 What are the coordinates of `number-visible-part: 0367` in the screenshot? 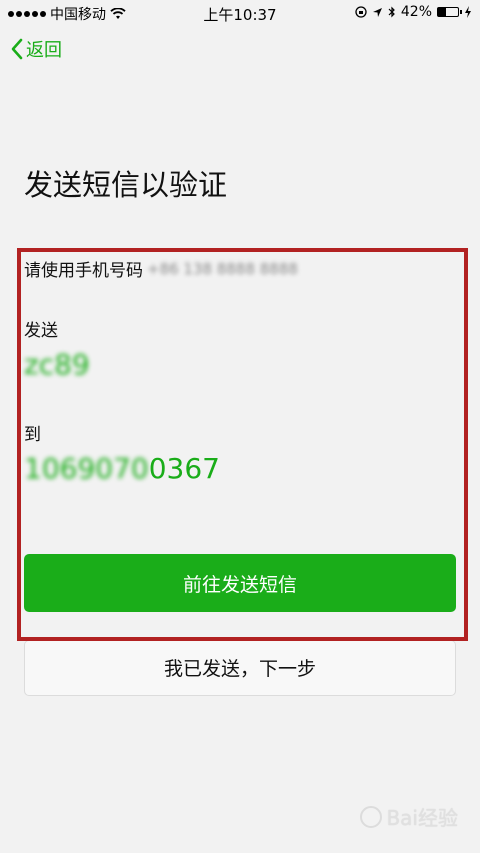 It's located at (184, 468).